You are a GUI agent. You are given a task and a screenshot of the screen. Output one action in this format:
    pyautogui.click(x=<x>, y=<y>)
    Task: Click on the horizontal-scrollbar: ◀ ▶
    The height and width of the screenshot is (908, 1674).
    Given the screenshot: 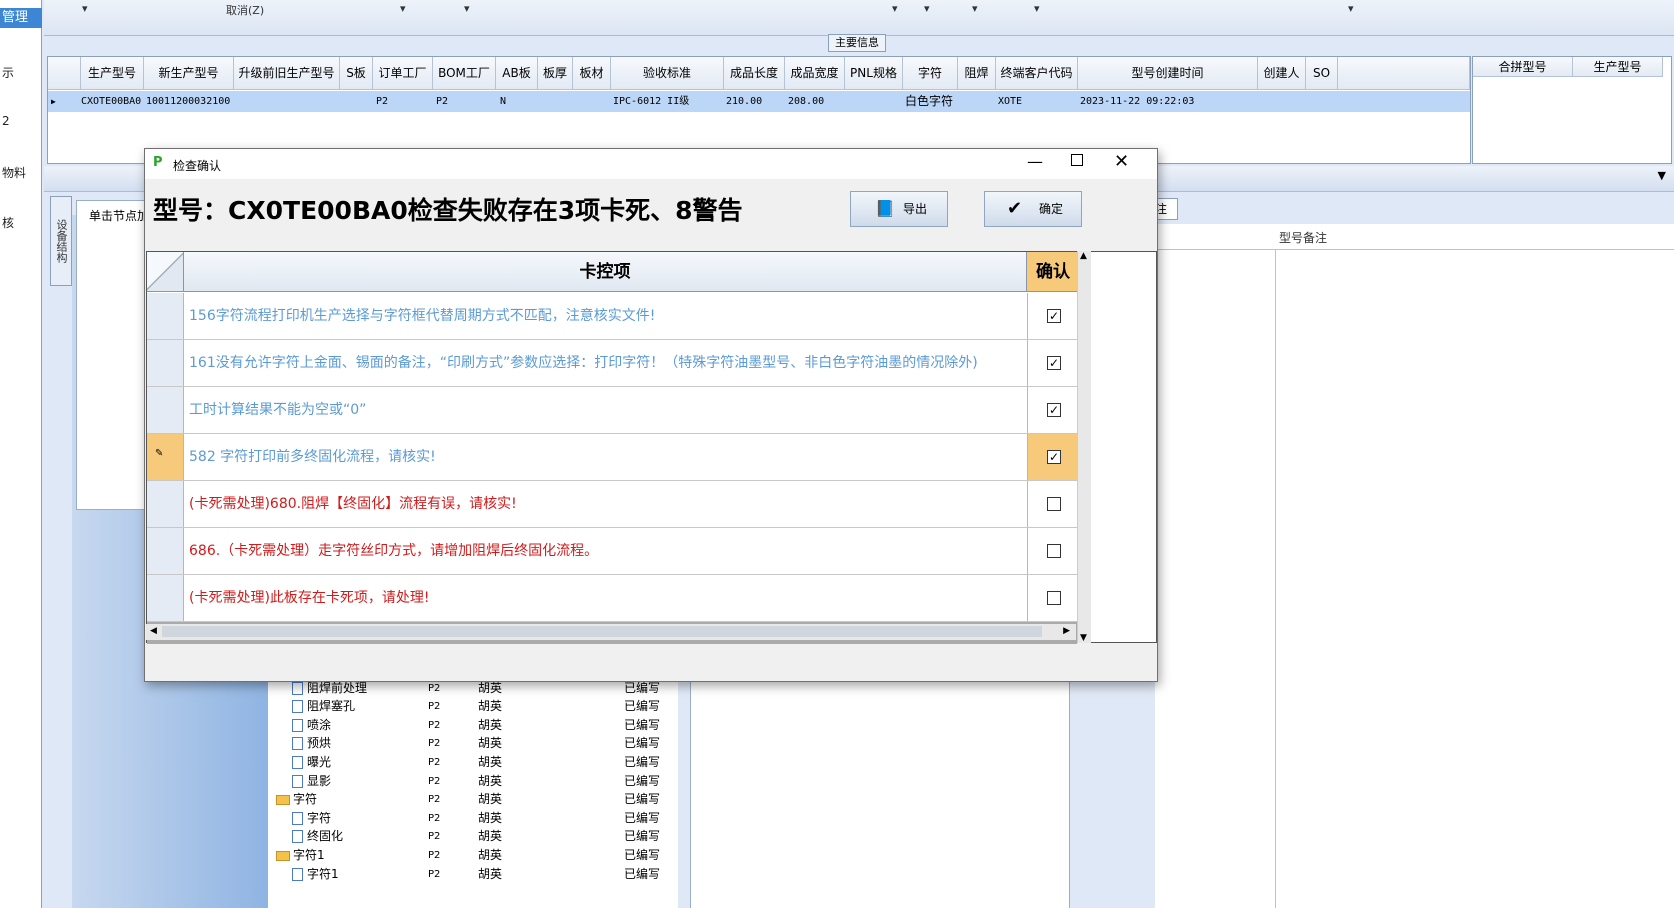 What is the action you would take?
    pyautogui.click(x=611, y=632)
    